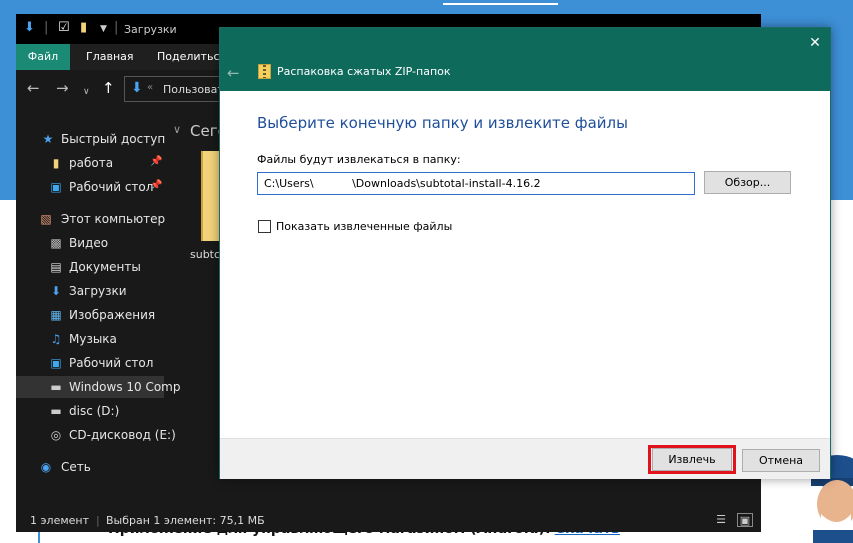  What do you see at coordinates (56, 163) in the screenshot?
I see `folder-icon: ▮` at bounding box center [56, 163].